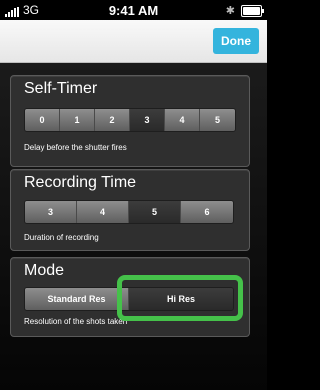 This screenshot has width=320, height=390. I want to click on self-timer-segmented-control: 0 1 2 3 4 5, so click(130, 120).